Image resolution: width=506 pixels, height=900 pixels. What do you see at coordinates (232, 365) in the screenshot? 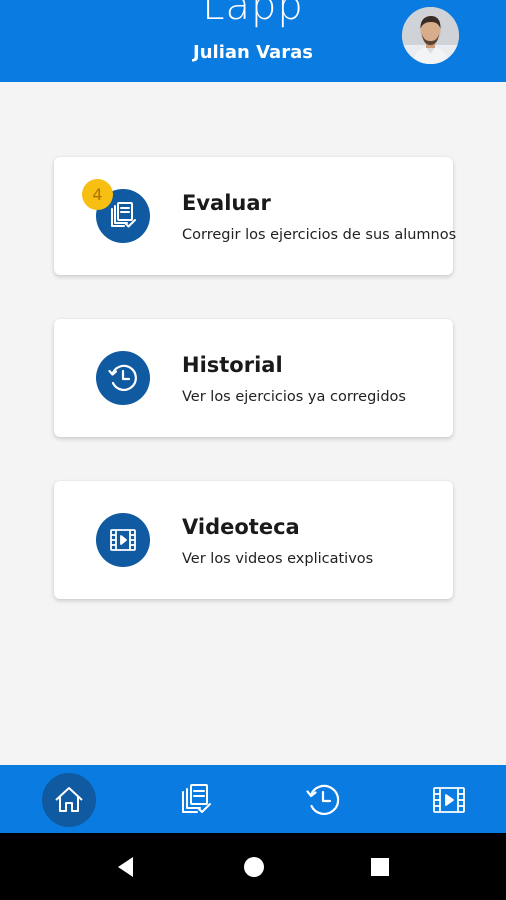
I see `card-title: Historial` at bounding box center [232, 365].